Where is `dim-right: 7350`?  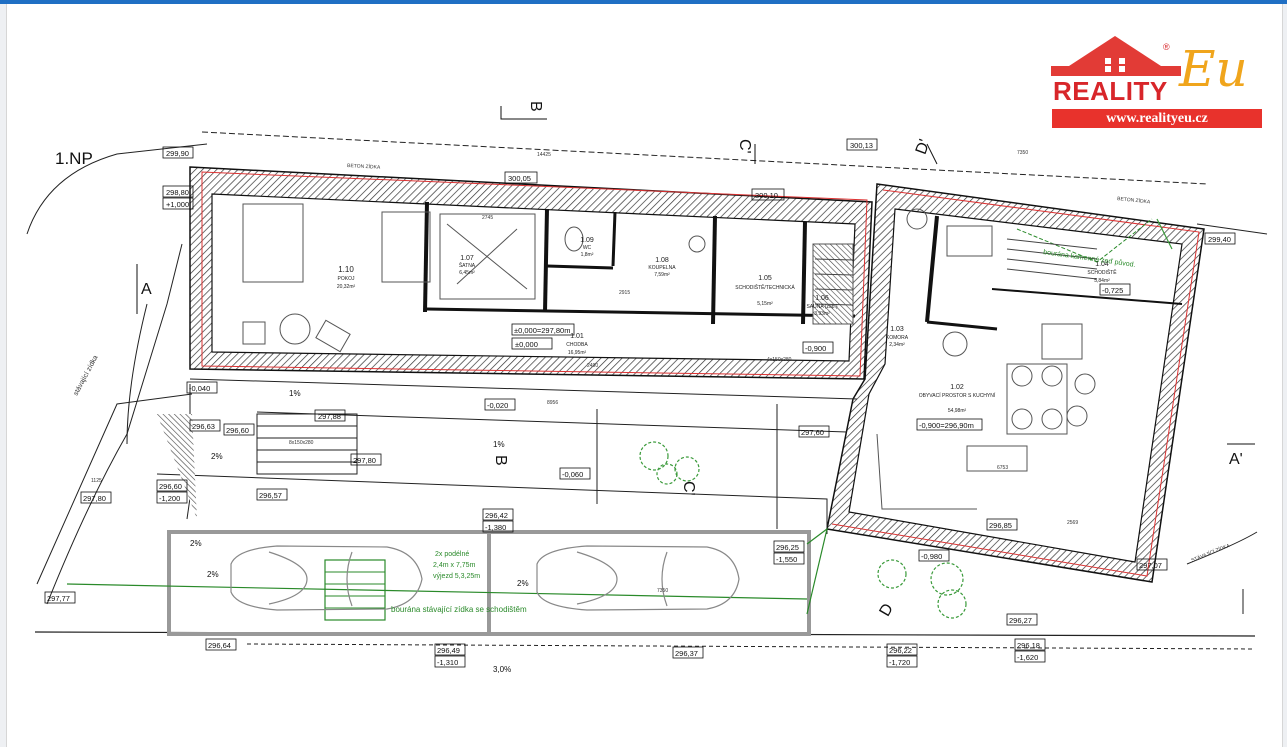 dim-right: 7350 is located at coordinates (1022, 153).